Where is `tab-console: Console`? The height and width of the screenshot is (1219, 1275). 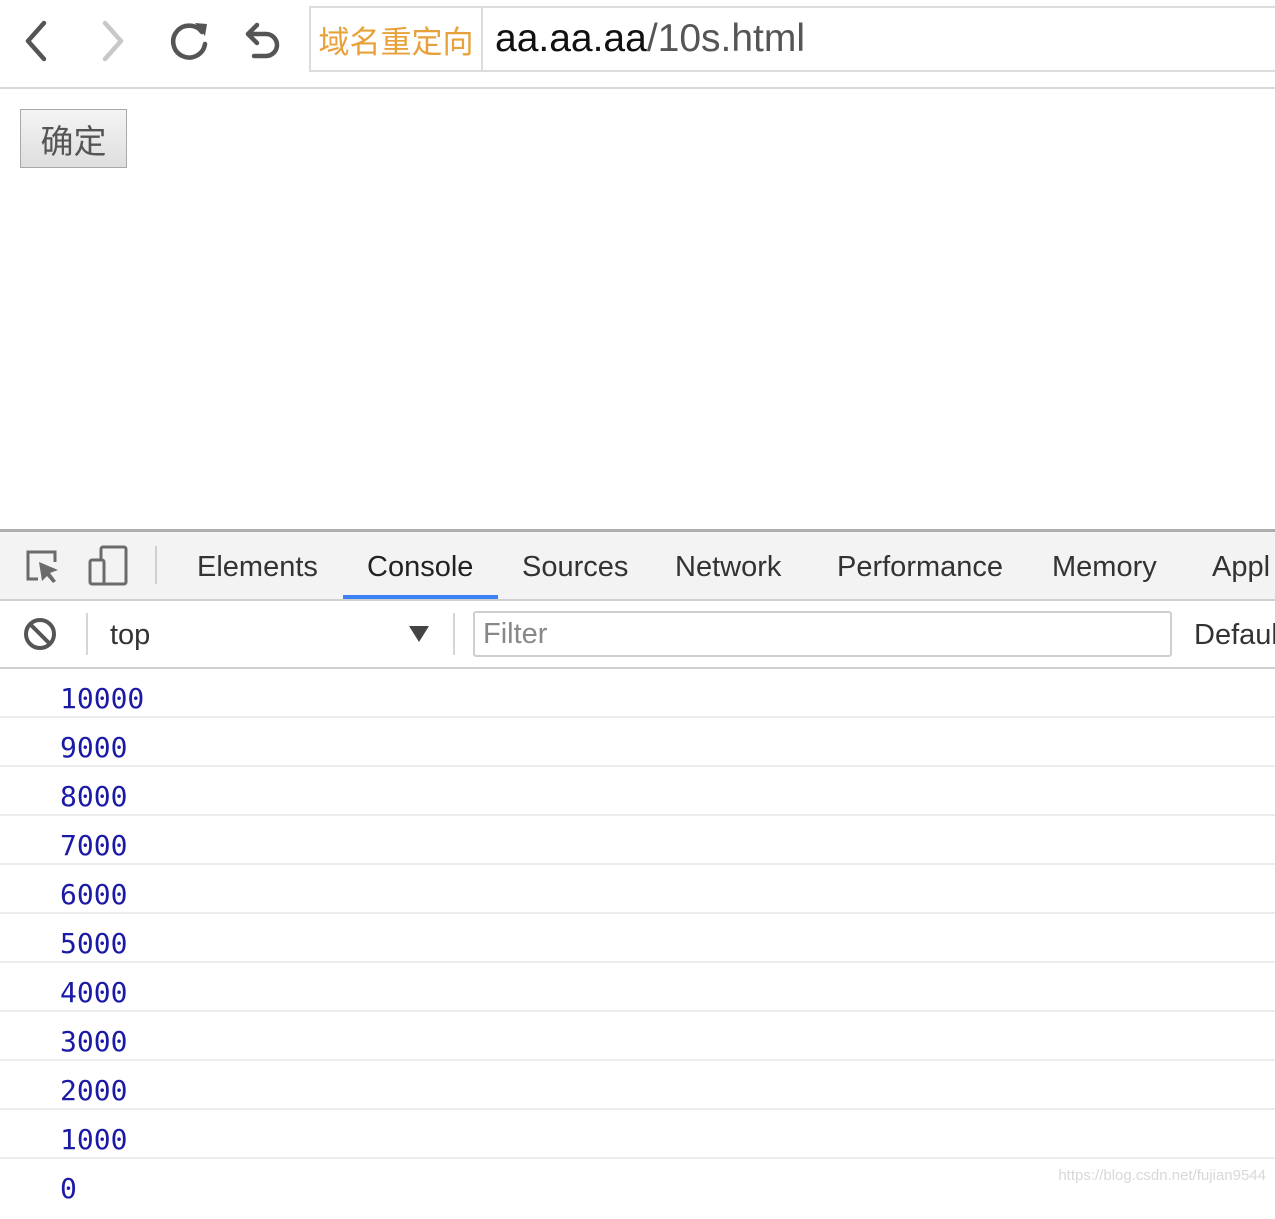
tab-console: Console is located at coordinates (420, 565).